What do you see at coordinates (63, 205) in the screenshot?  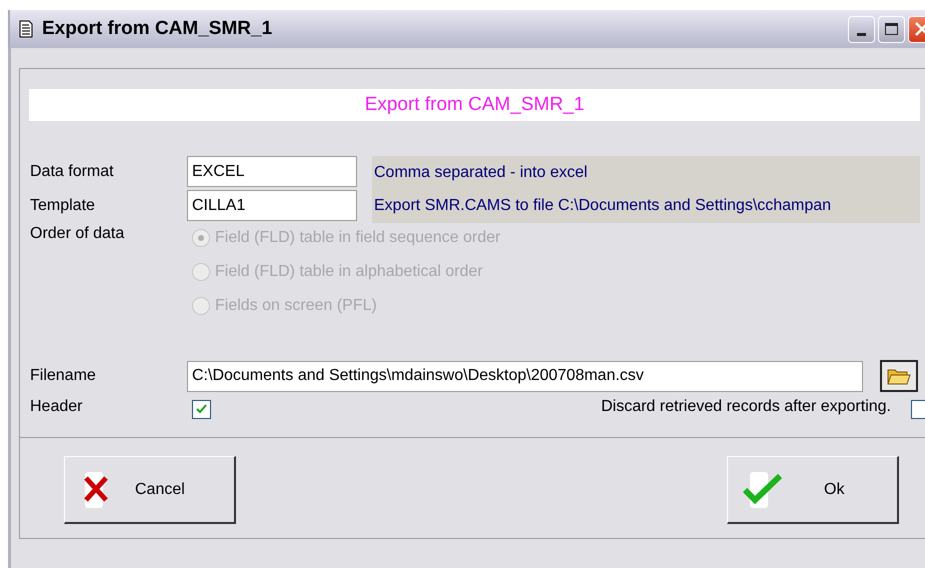 I see `field-label: Template` at bounding box center [63, 205].